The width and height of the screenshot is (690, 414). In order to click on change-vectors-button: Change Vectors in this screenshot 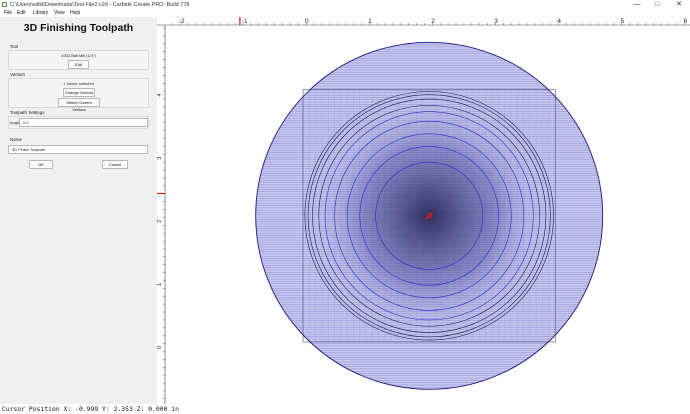, I will do `click(79, 92)`.